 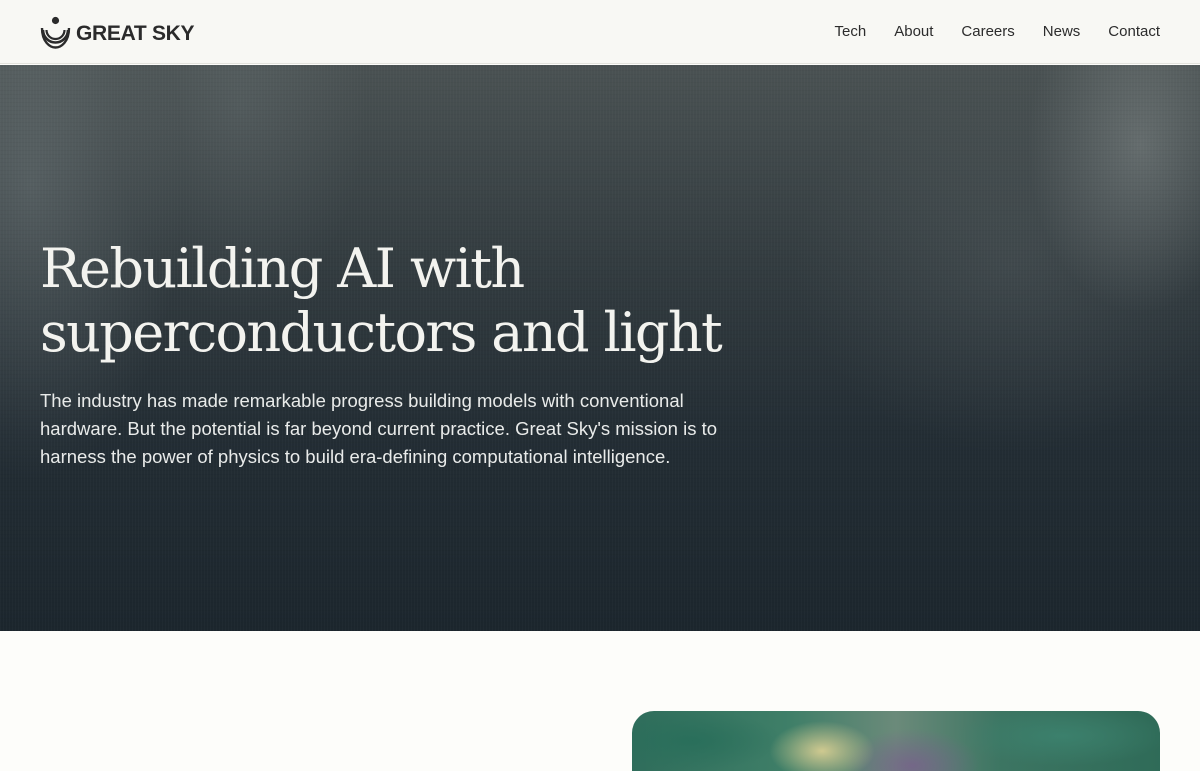 I want to click on nav-link-contact: Contact, so click(x=1134, y=32).